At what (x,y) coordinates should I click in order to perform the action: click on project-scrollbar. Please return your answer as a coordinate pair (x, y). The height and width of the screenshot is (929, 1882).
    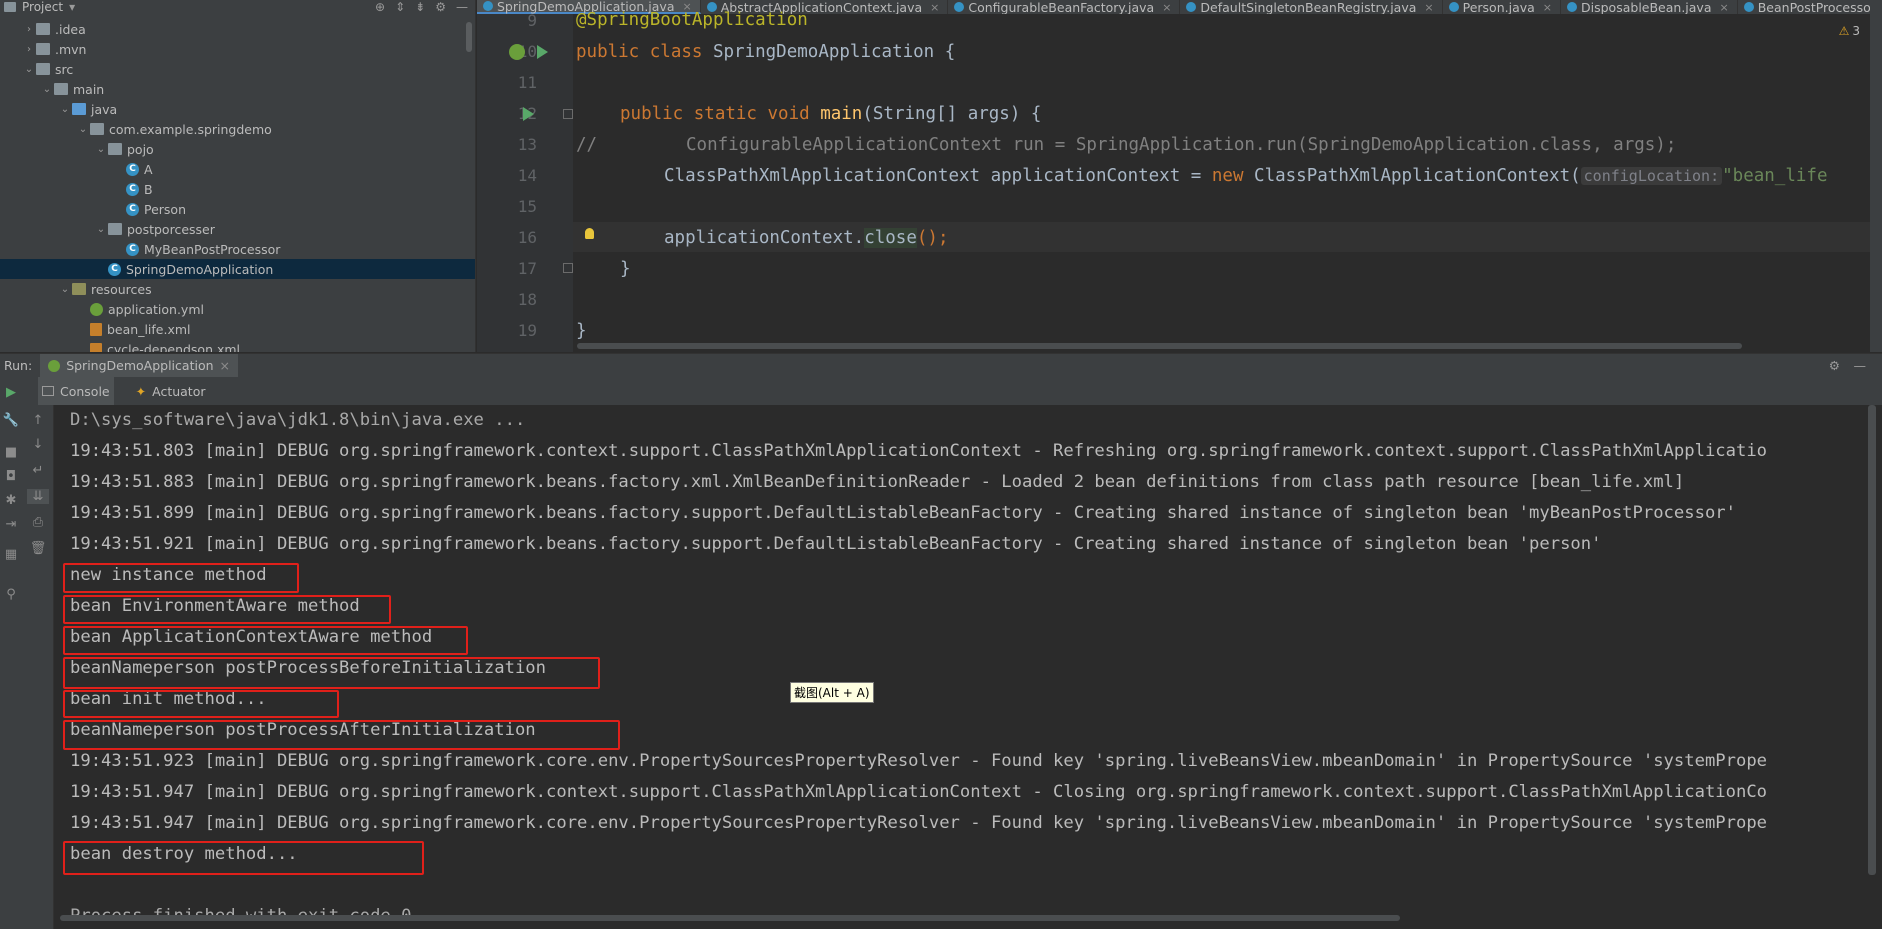
    Looking at the image, I should click on (469, 37).